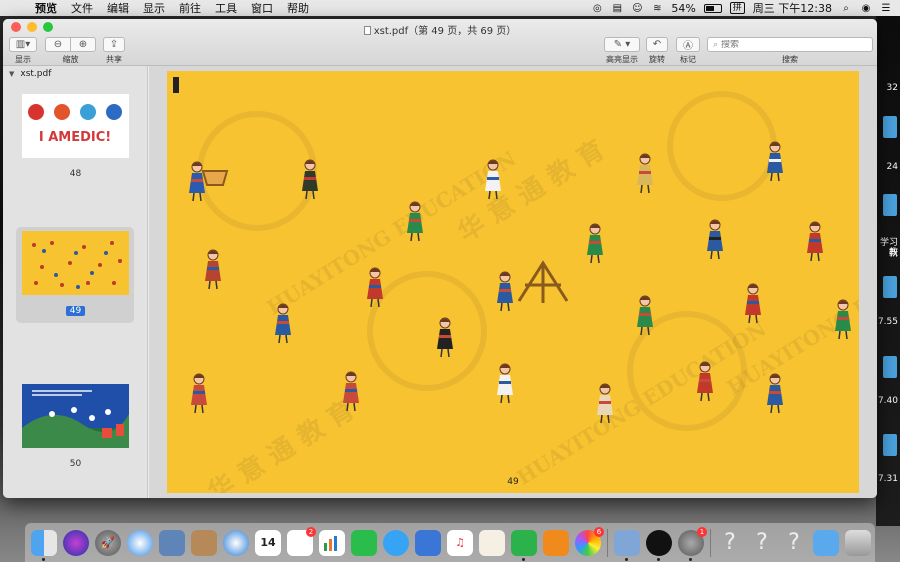  Describe the element at coordinates (597, 8) in the screenshot. I see `bitbar-icon: ◎` at that location.